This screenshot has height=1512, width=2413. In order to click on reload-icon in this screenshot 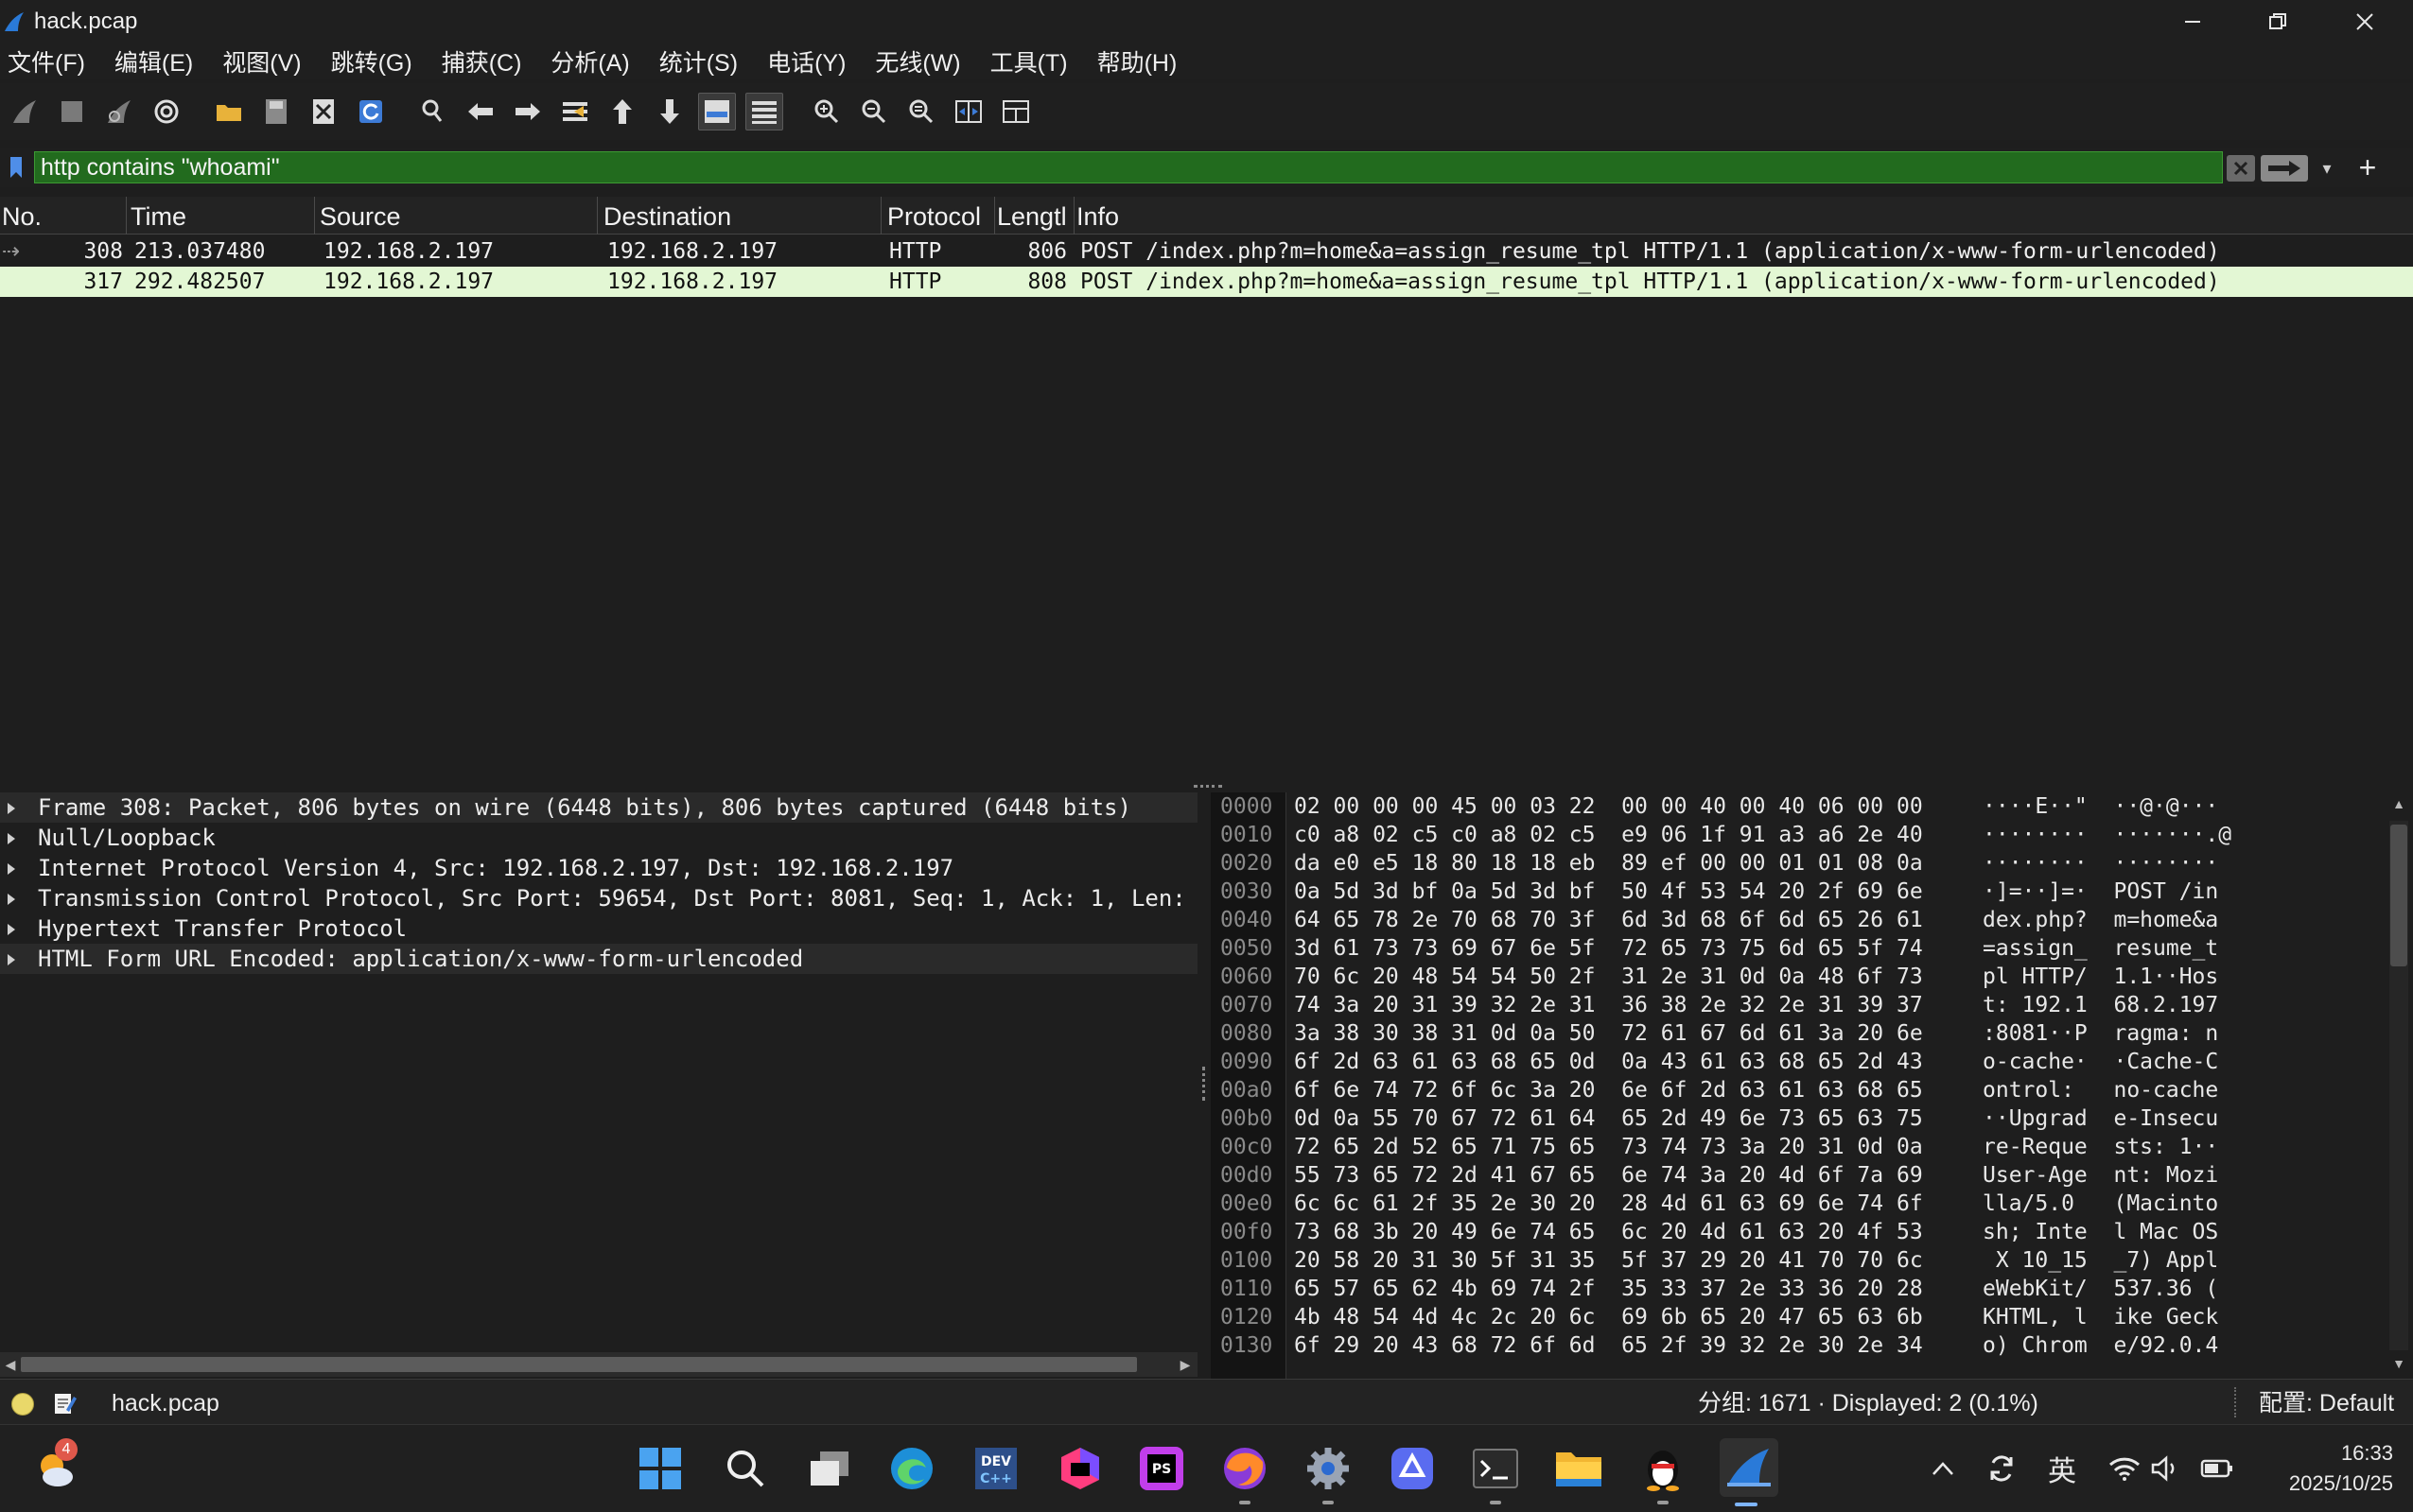, I will do `click(371, 111)`.